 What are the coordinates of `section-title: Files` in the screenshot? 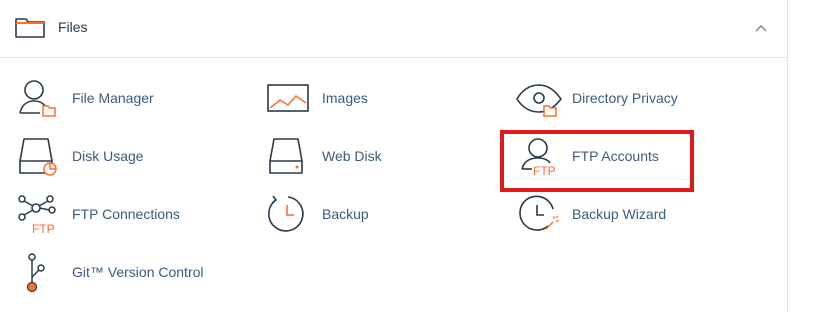 It's located at (73, 27).